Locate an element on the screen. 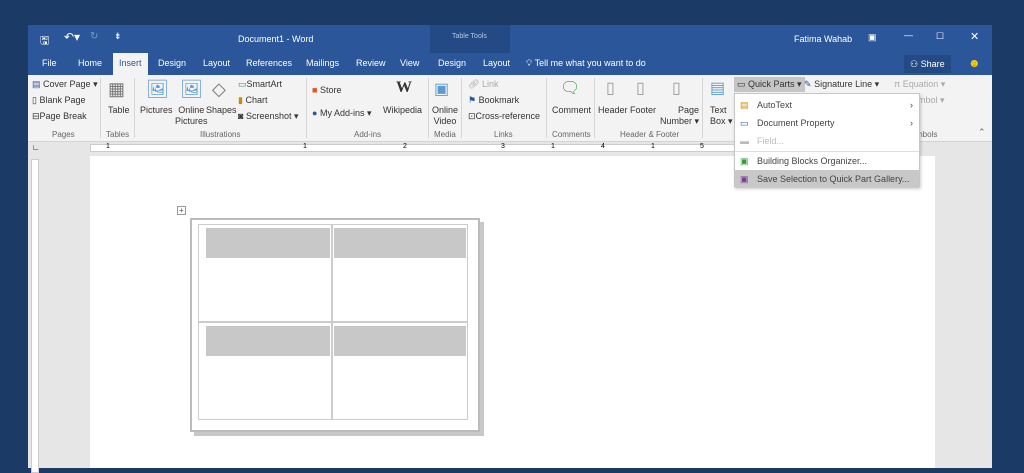 Image resolution: width=1024 pixels, height=473 pixels. table is located at coordinates (335, 325).